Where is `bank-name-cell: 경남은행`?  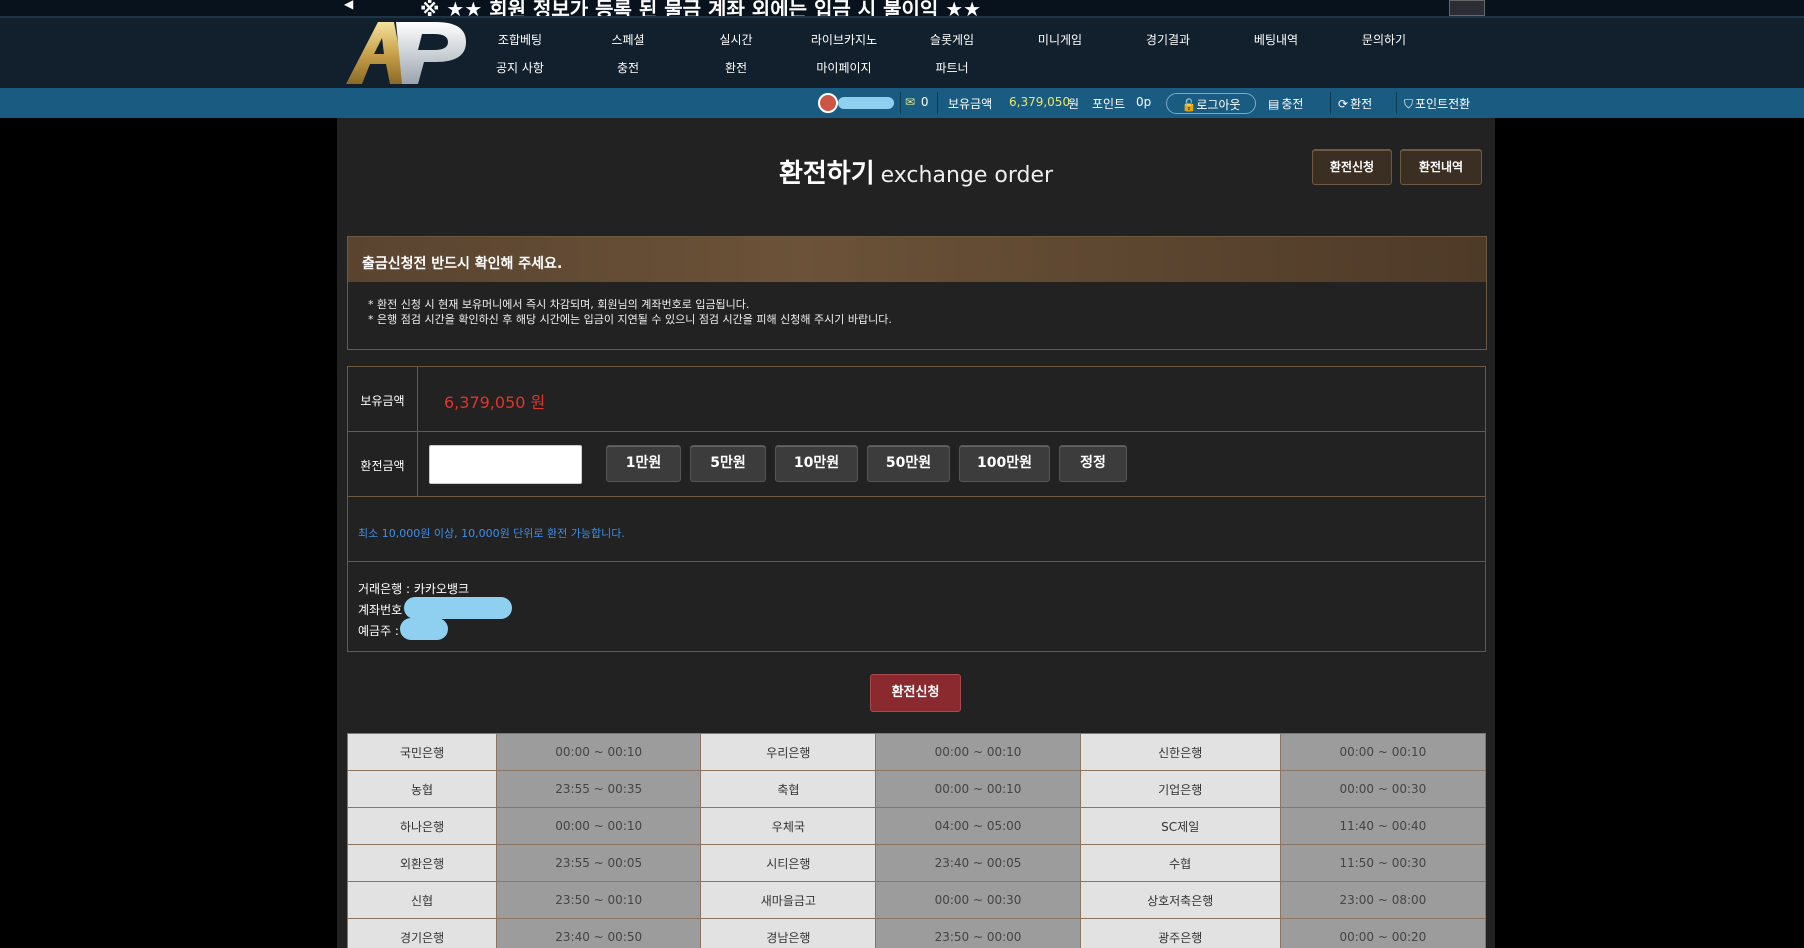
bank-name-cell: 경남은행 is located at coordinates (788, 933).